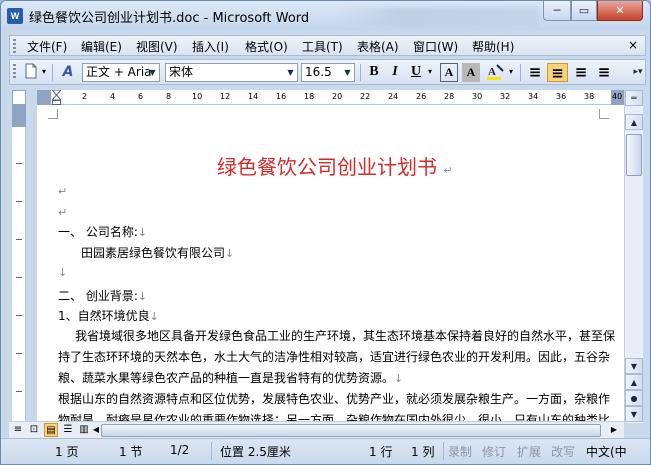 Image resolution: width=651 pixels, height=465 pixels. What do you see at coordinates (460, 451) in the screenshot?
I see `status-record: 录制` at bounding box center [460, 451].